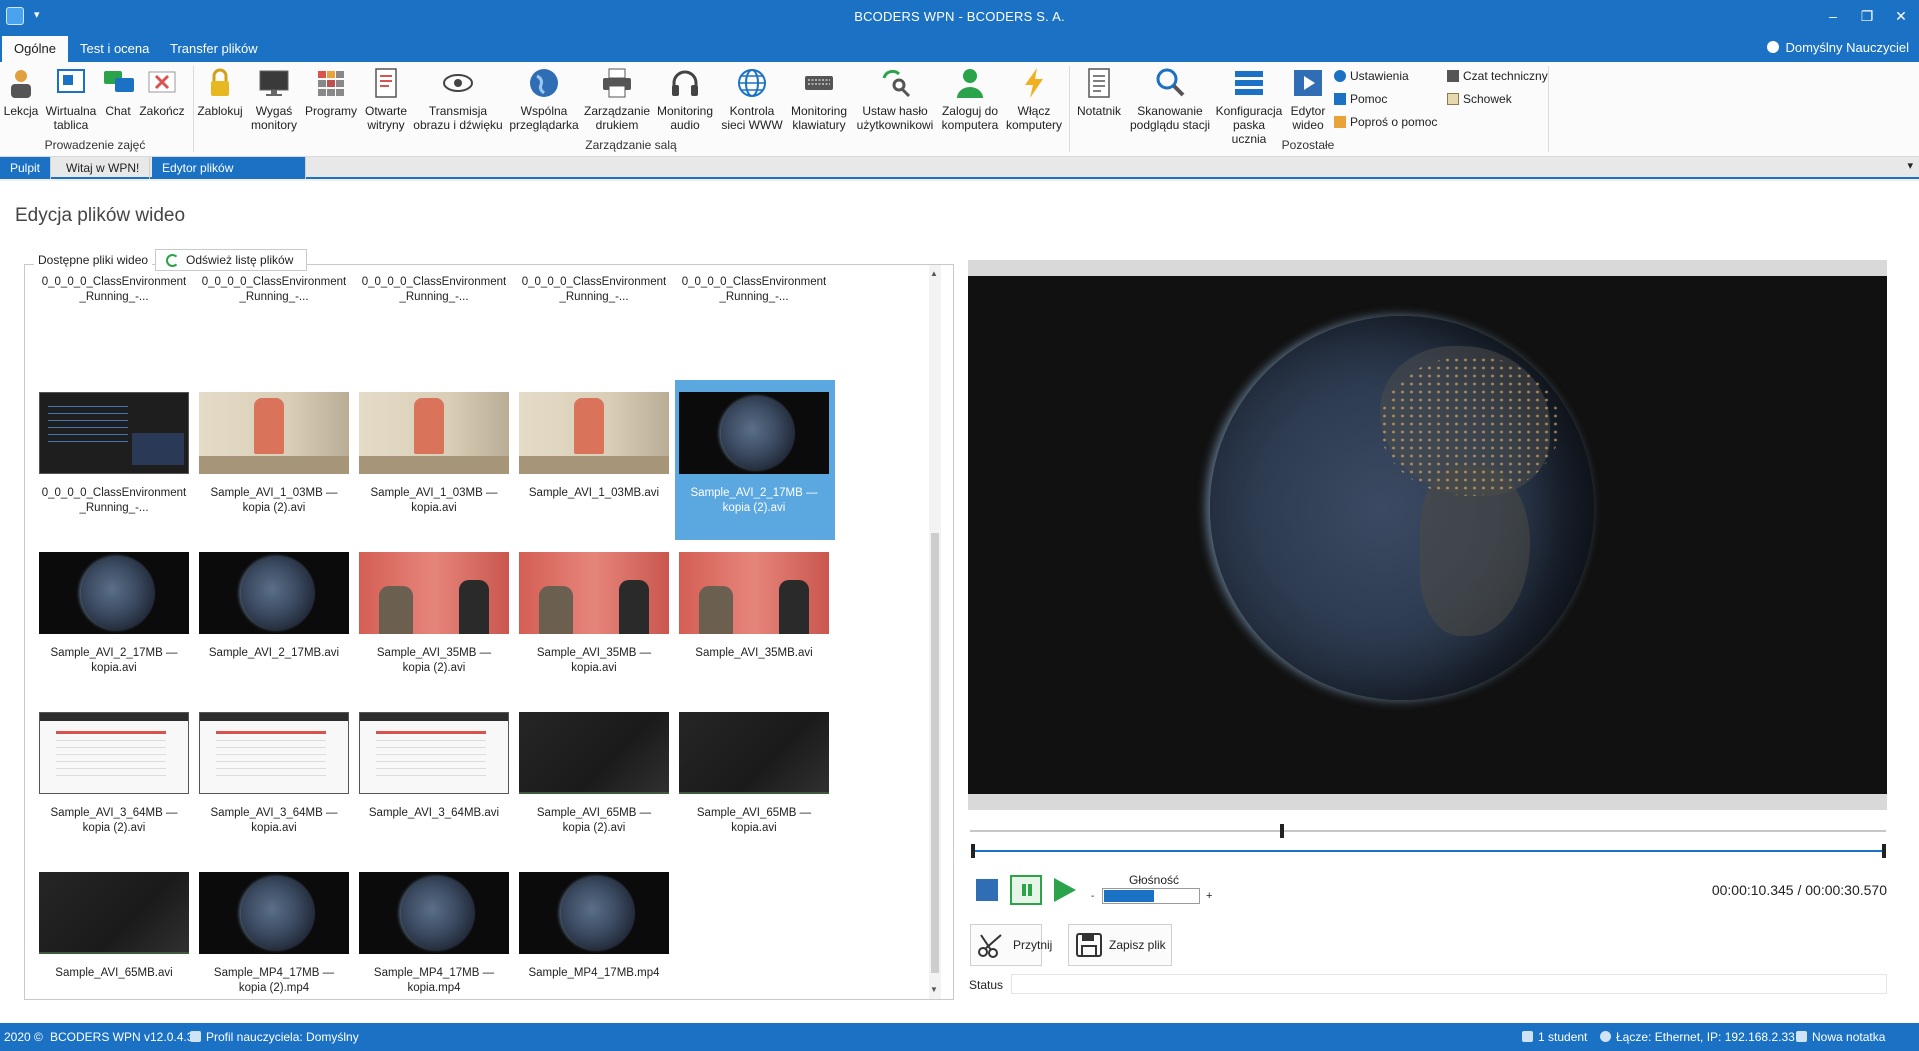 The width and height of the screenshot is (1919, 1051). Describe the element at coordinates (1901, 16) in the screenshot. I see `close-button: ✕` at that location.